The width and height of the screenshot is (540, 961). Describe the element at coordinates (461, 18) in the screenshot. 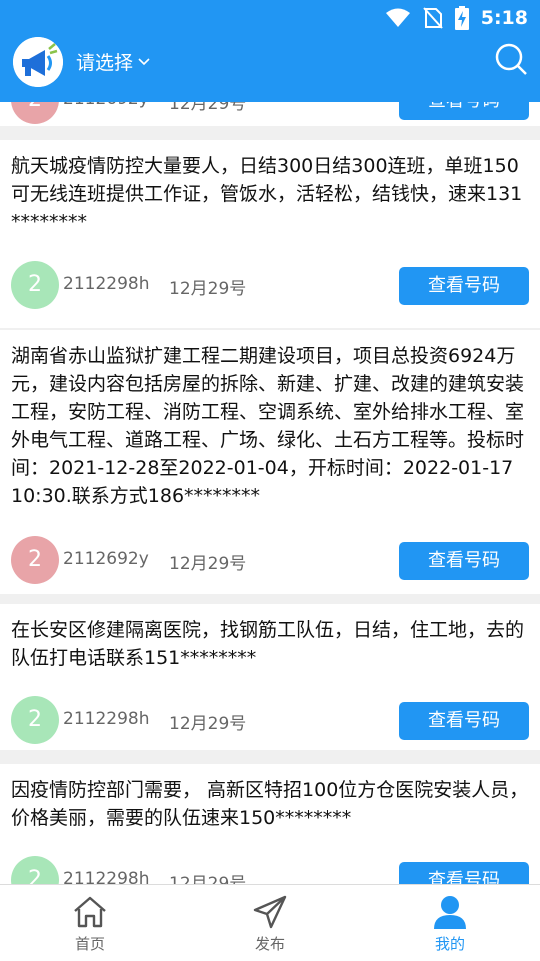

I see `battery-charging-icon` at that location.